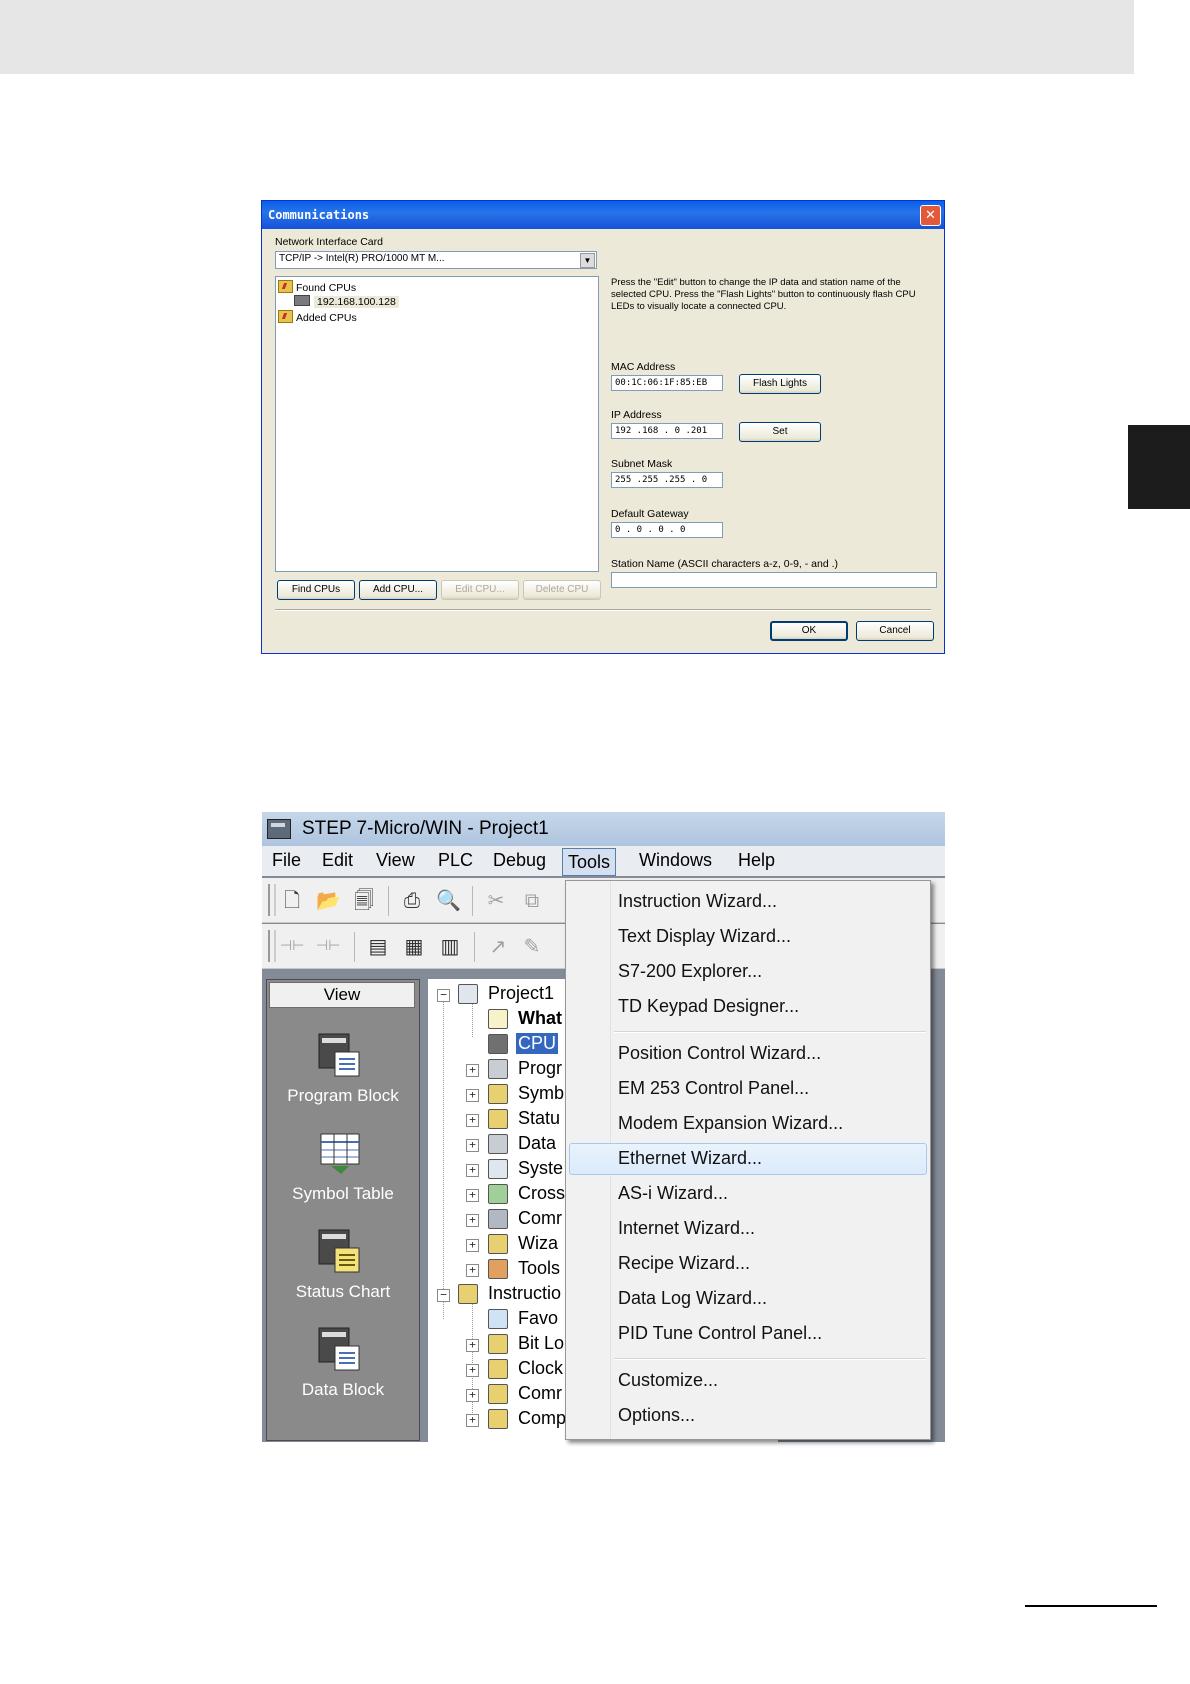 Image resolution: width=1190 pixels, height=1684 pixels. What do you see at coordinates (562, 590) in the screenshot?
I see `delete-cpu-button: Delete CPU` at bounding box center [562, 590].